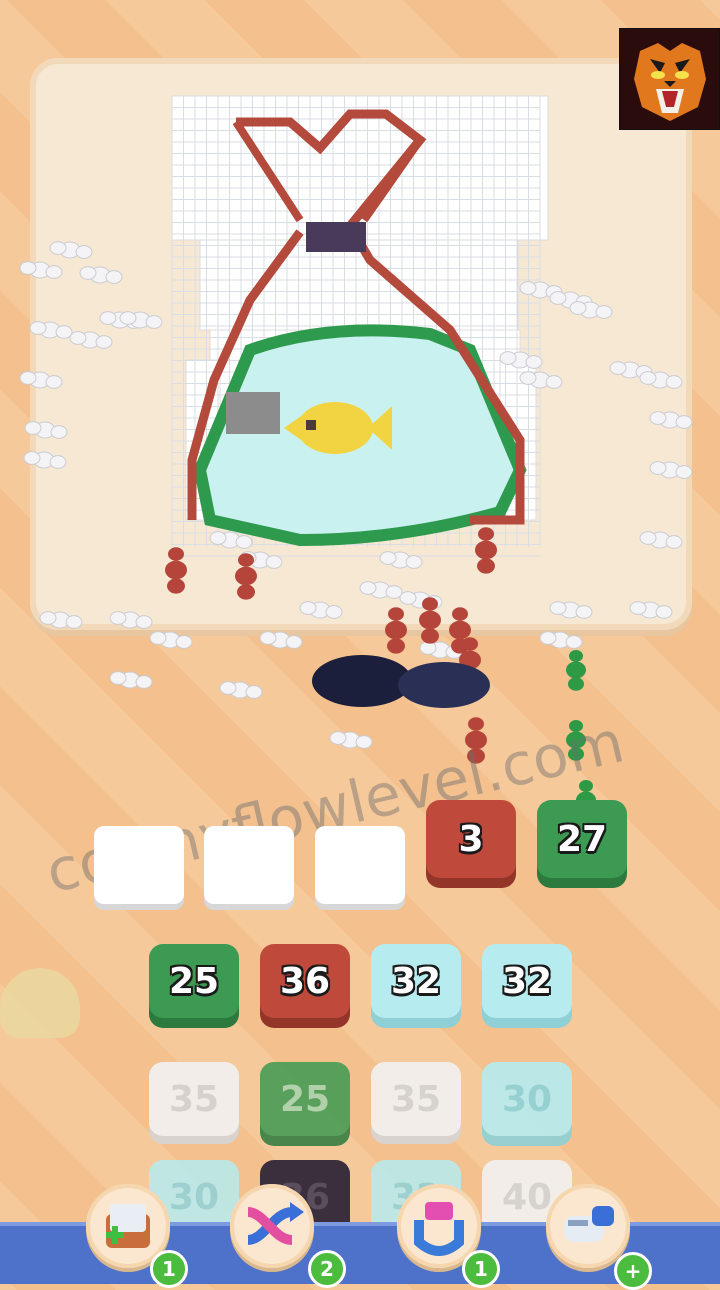  I want to click on shuffle-booster, so click(272, 1226).